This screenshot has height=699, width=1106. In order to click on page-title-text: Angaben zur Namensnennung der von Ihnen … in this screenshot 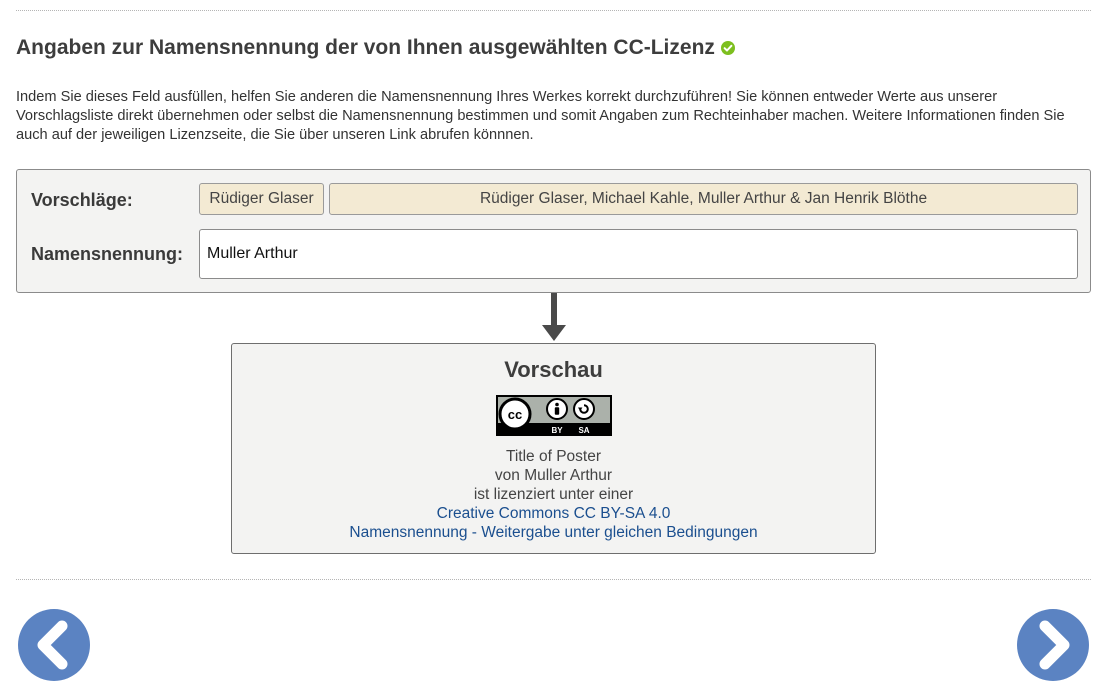, I will do `click(365, 47)`.